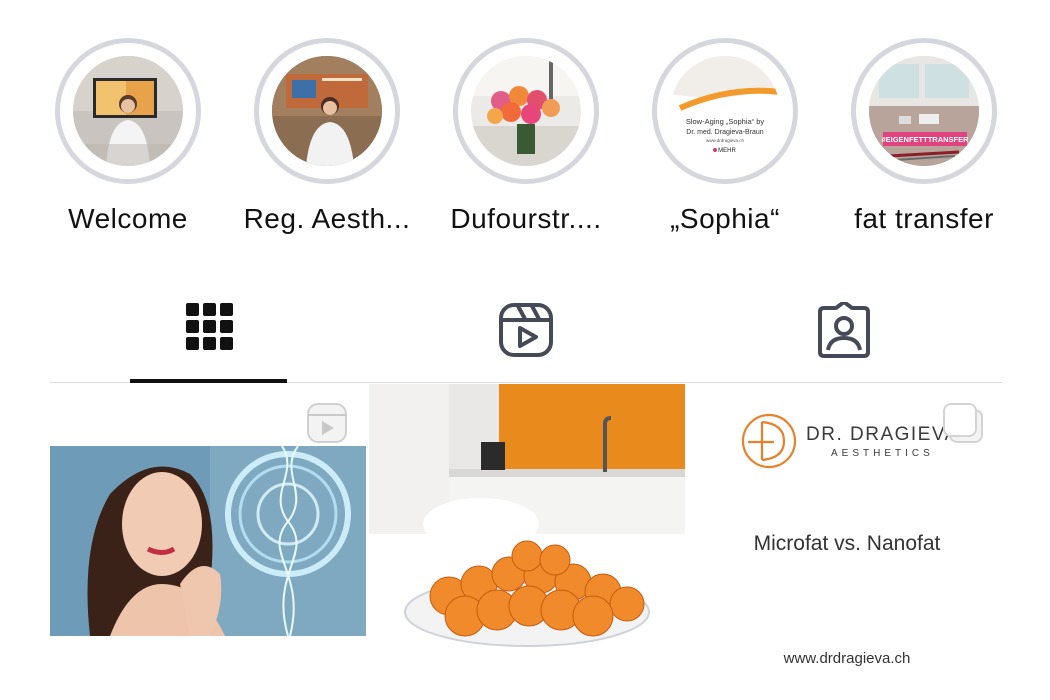 The image size is (1050, 700). What do you see at coordinates (882, 434) in the screenshot?
I see `brand-name: DR. DRAGIEVA` at bounding box center [882, 434].